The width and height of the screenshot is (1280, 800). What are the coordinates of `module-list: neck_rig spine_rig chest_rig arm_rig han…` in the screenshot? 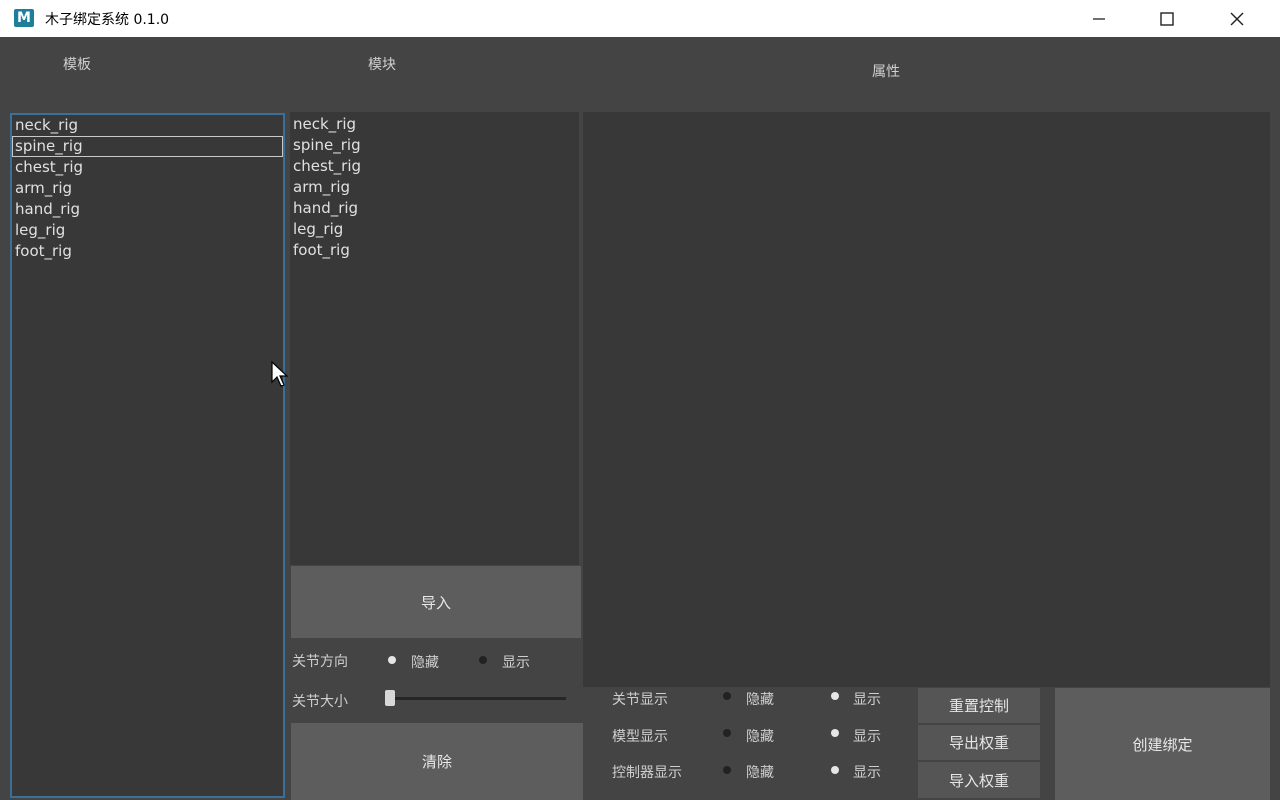 It's located at (434, 338).